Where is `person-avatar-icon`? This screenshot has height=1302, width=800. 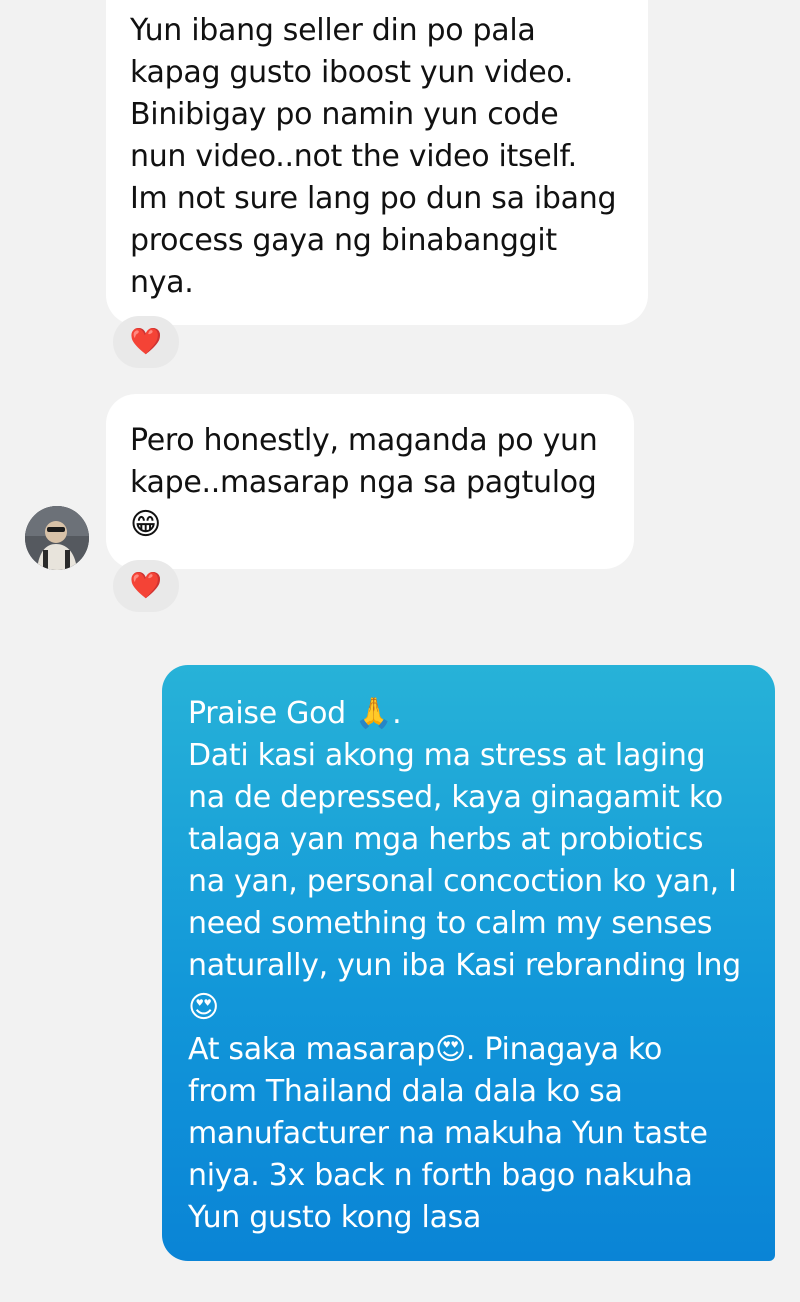
person-avatar-icon is located at coordinates (57, 538).